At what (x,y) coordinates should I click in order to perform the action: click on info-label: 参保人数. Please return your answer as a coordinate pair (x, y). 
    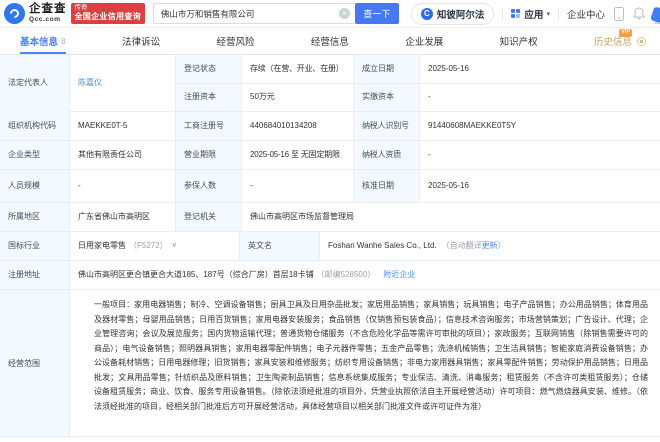
    Looking at the image, I should click on (209, 186).